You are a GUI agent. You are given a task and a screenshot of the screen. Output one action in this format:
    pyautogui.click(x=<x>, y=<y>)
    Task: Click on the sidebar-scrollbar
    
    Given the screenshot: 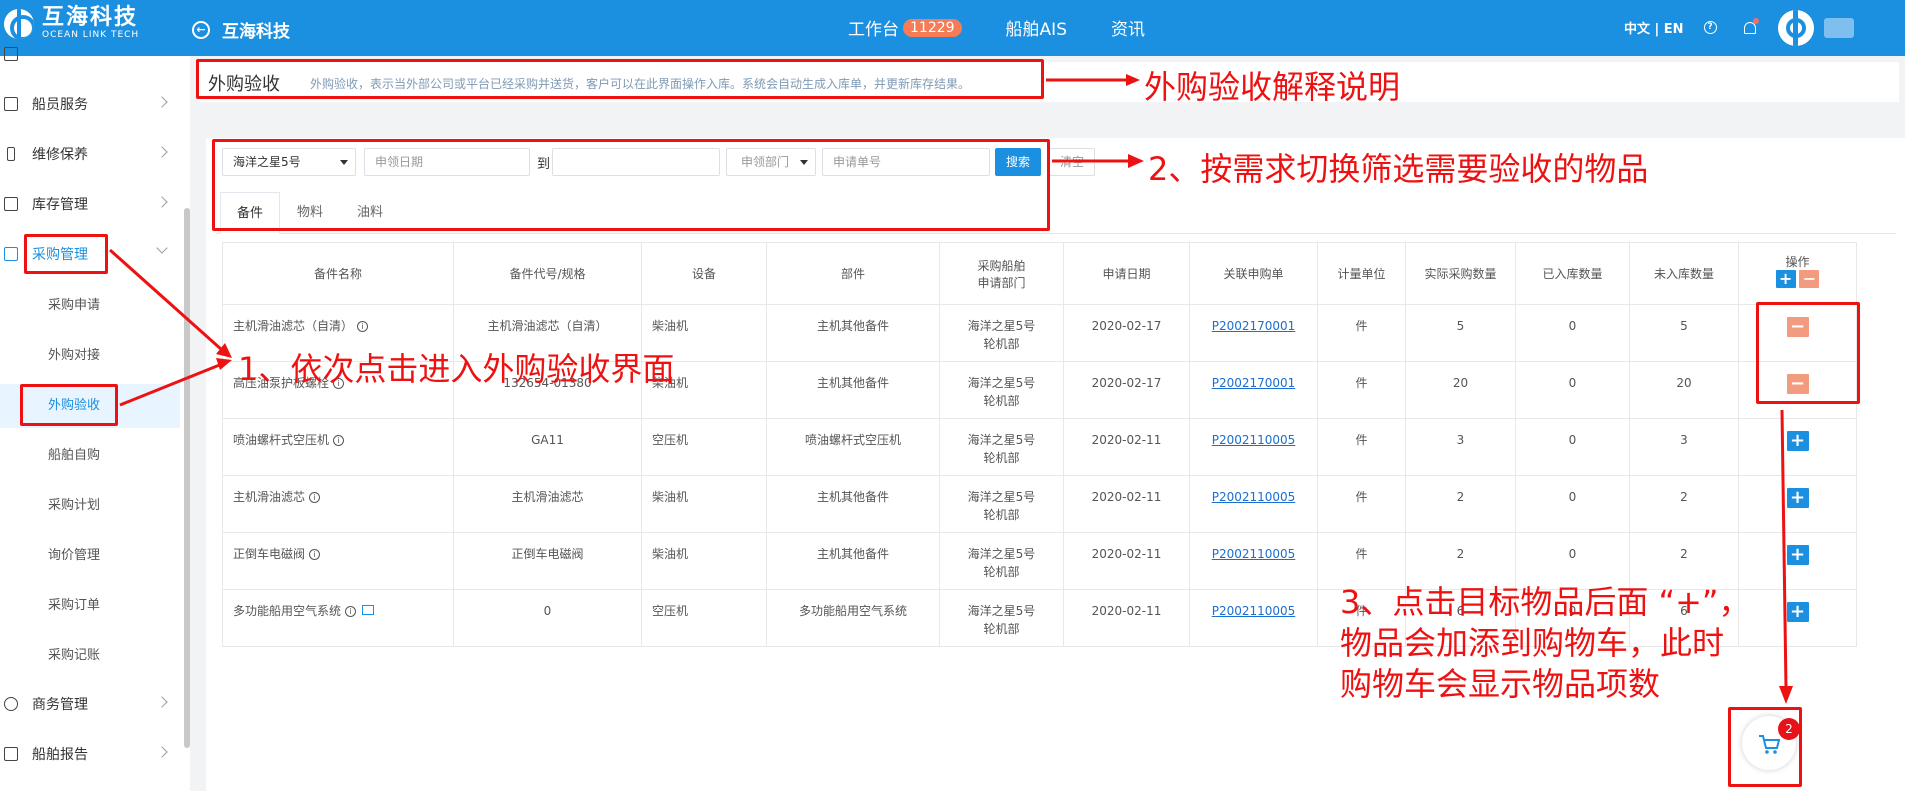 What is the action you would take?
    pyautogui.click(x=187, y=478)
    